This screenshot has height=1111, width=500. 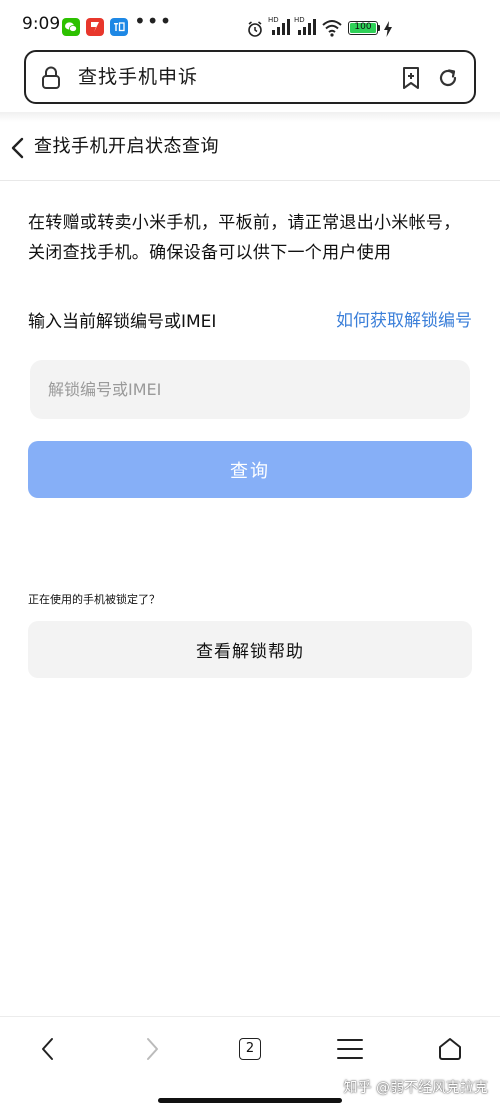 What do you see at coordinates (119, 27) in the screenshot?
I see `zhihu-icon` at bounding box center [119, 27].